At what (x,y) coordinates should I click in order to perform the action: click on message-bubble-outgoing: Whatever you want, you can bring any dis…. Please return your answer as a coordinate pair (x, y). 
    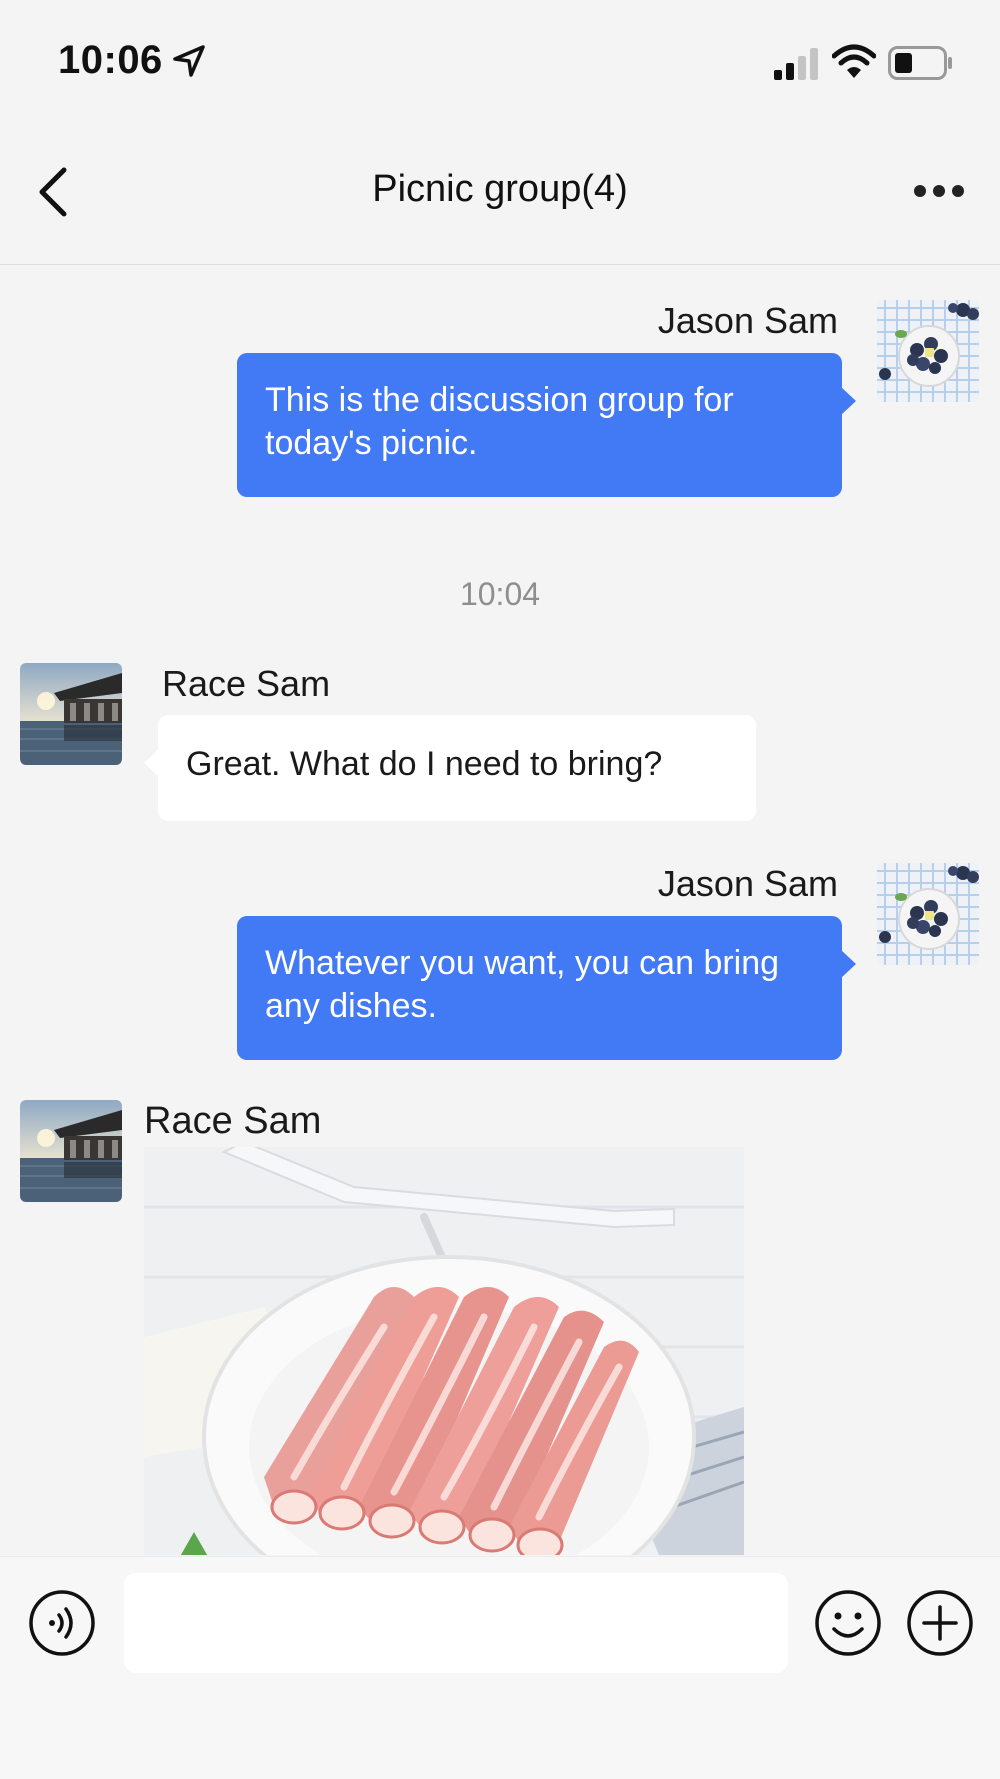
    Looking at the image, I should click on (546, 988).